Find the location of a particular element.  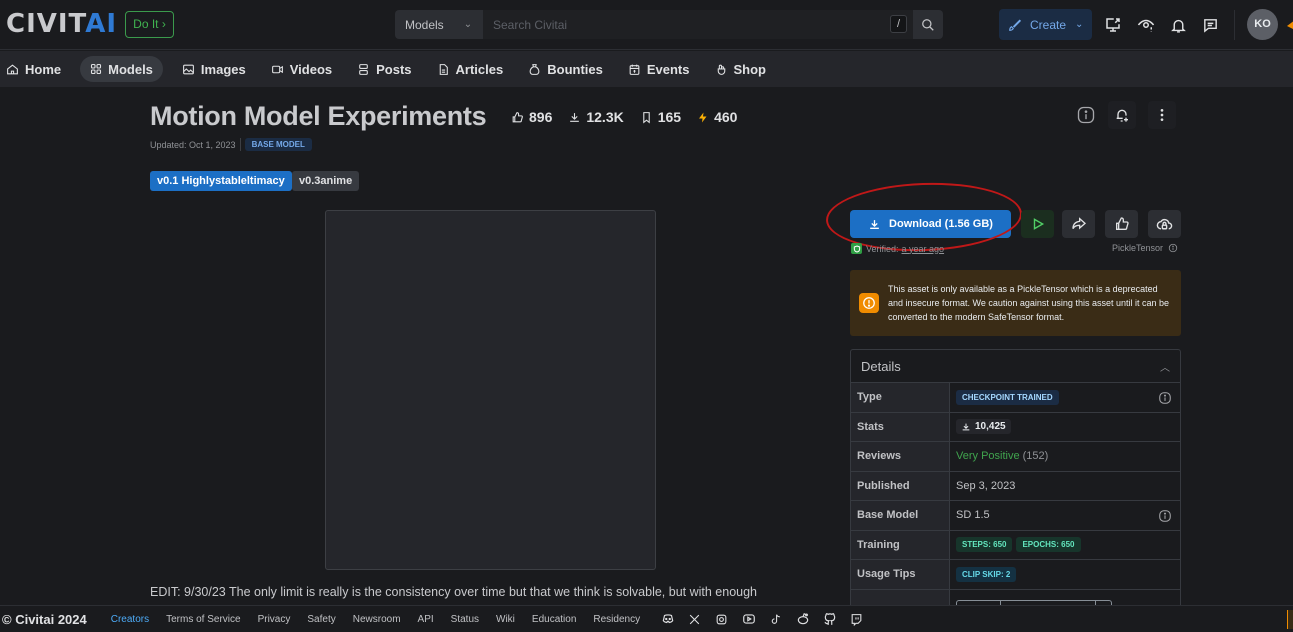

details-row-reviews: Reviews Very Positive (152) is located at coordinates (1015, 457).